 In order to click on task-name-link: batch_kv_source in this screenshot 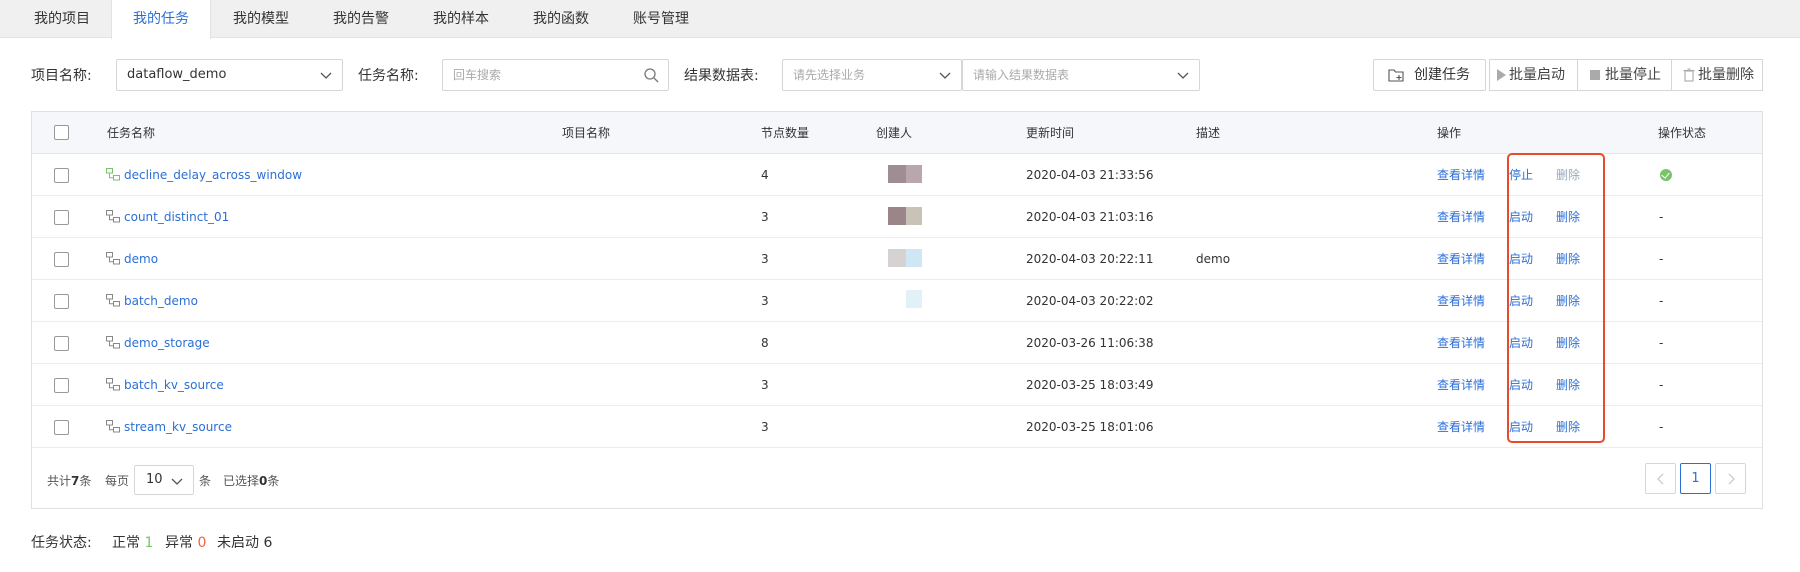, I will do `click(174, 385)`.